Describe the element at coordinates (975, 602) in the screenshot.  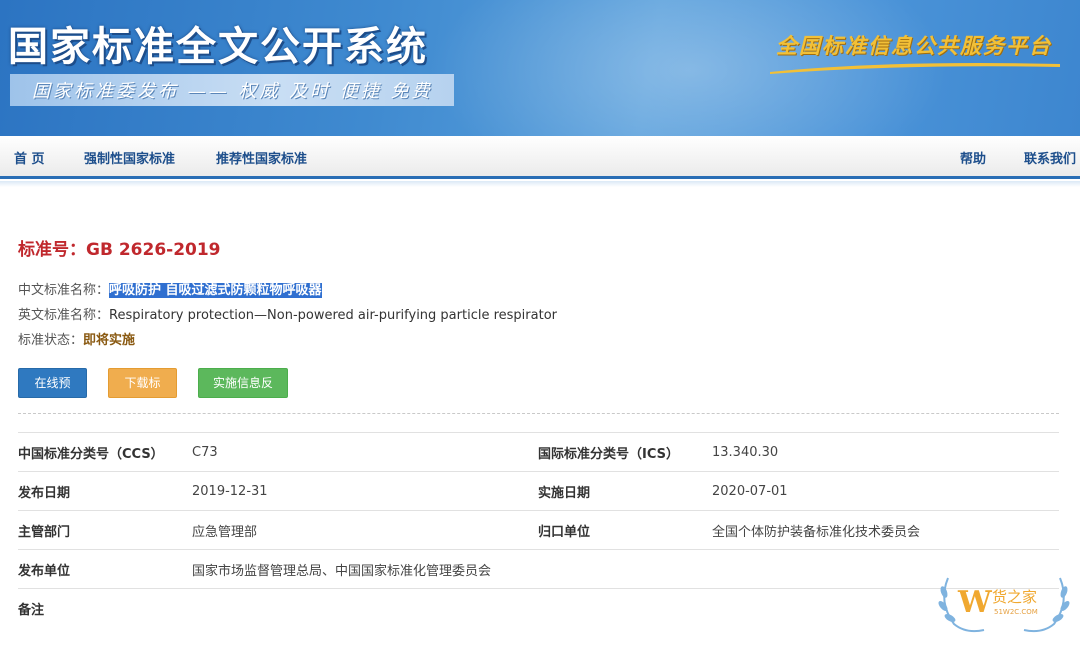
I see `watermark-letter: W` at that location.